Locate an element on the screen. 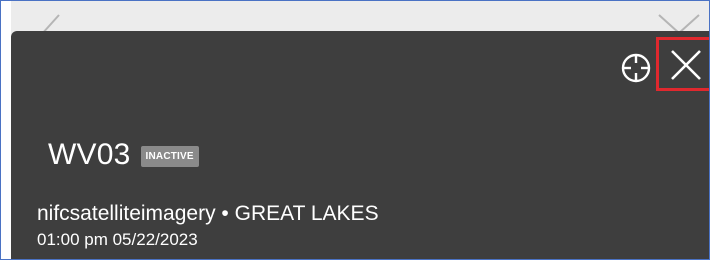  crosshair-target-icon is located at coordinates (636, 68).